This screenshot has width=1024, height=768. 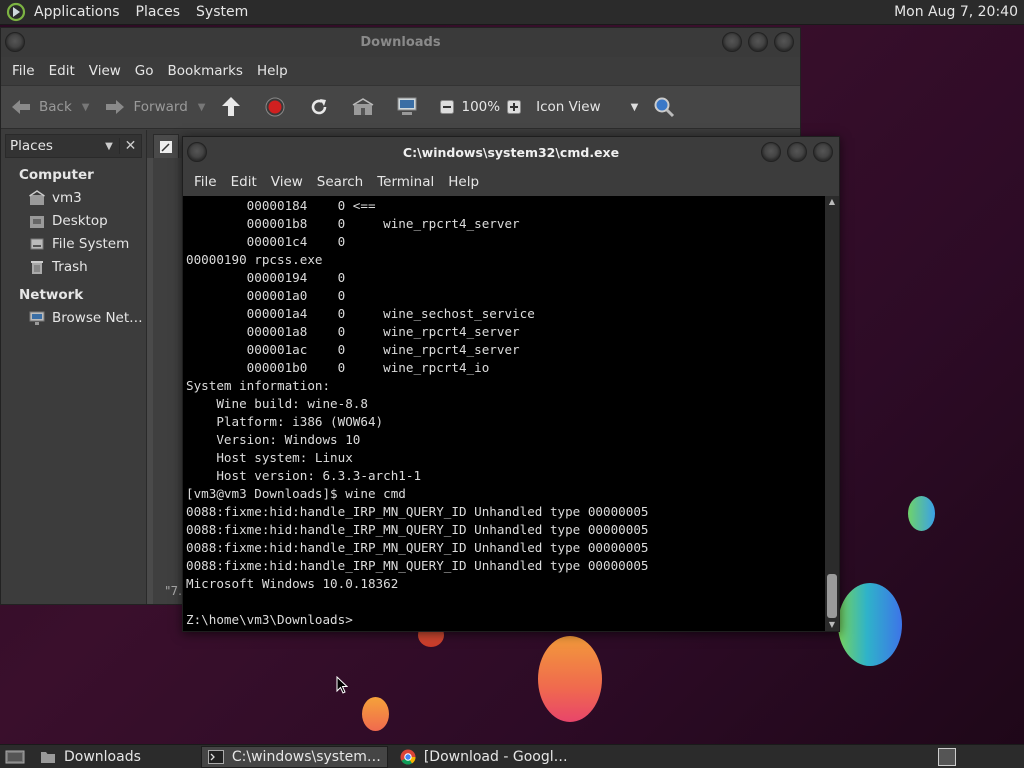 What do you see at coordinates (258, 385) in the screenshot?
I see `terminal-line: System information:` at bounding box center [258, 385].